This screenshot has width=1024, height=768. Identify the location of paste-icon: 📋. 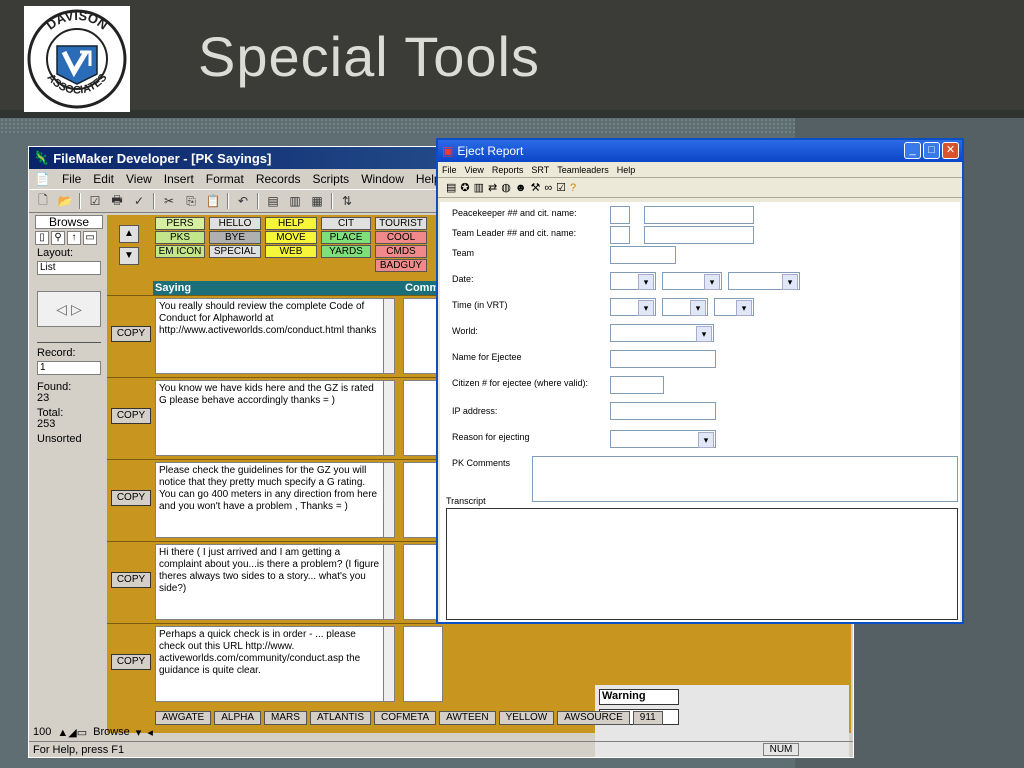
(213, 201).